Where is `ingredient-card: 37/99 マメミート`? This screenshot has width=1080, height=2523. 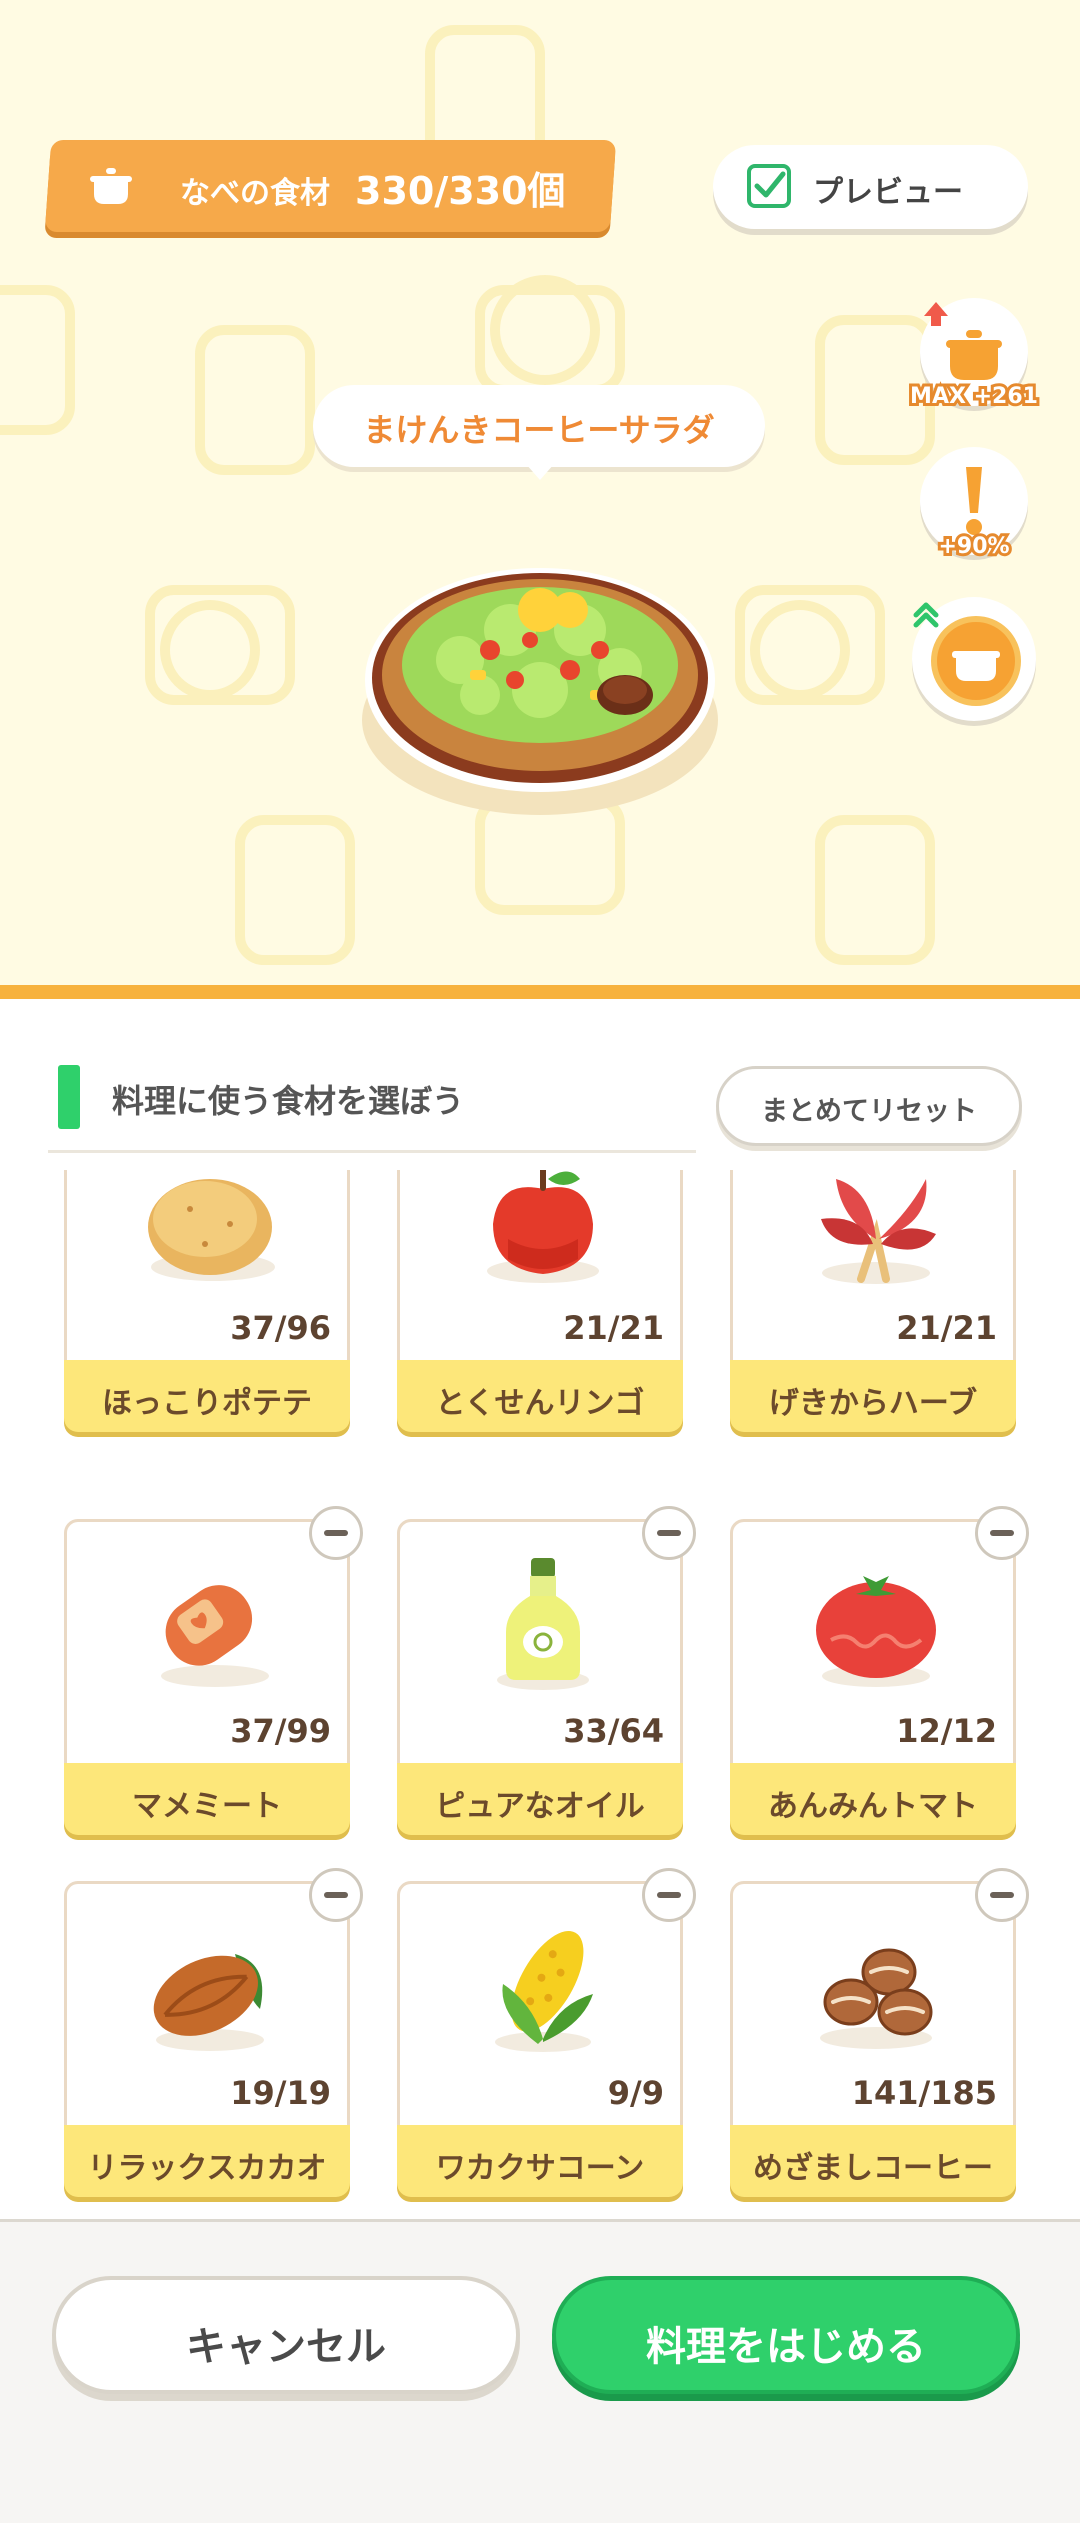
ingredient-card: 37/99 マメミート is located at coordinates (213, 1670).